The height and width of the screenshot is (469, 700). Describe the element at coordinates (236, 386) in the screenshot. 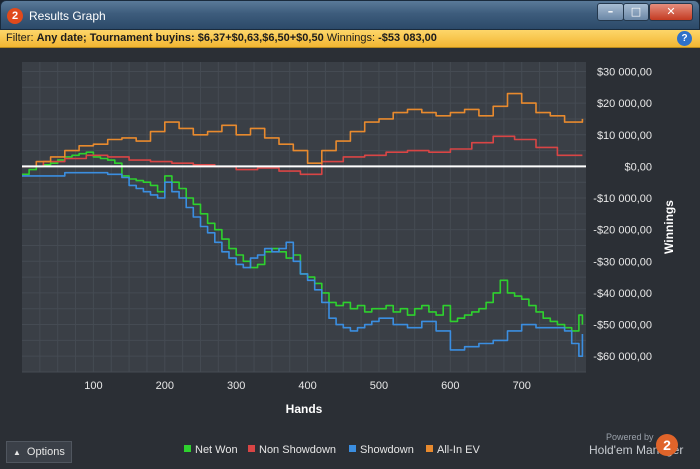

I see `x-tick-label: 300` at that location.